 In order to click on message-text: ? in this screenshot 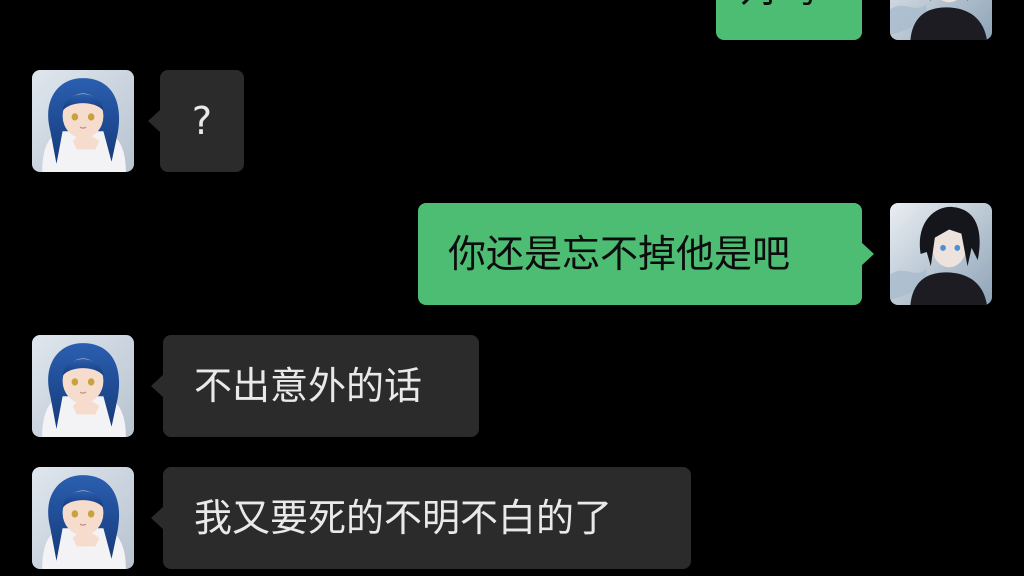, I will do `click(202, 121)`.